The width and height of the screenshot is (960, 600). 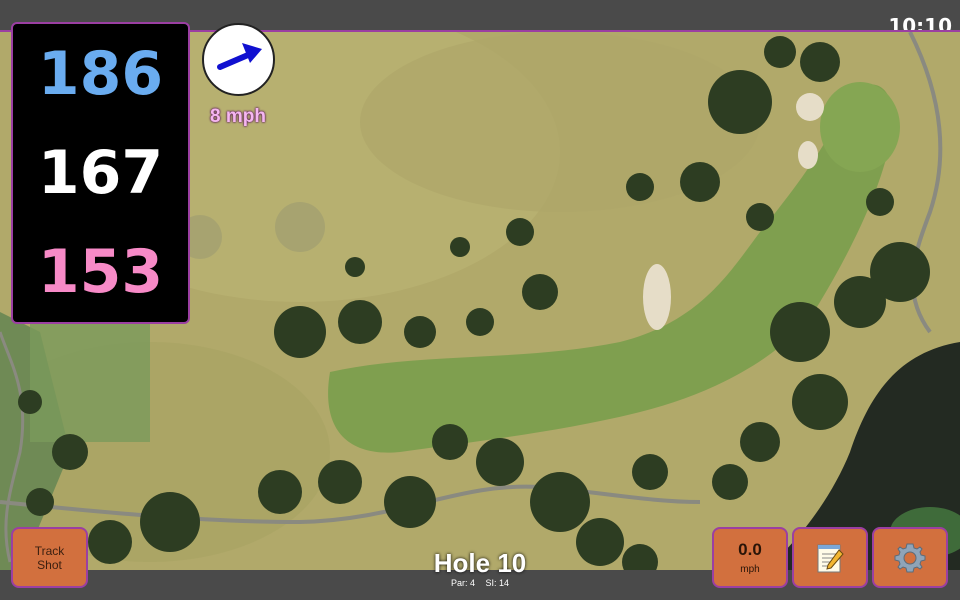 What do you see at coordinates (462, 583) in the screenshot?
I see `hole-par: Par: 4` at bounding box center [462, 583].